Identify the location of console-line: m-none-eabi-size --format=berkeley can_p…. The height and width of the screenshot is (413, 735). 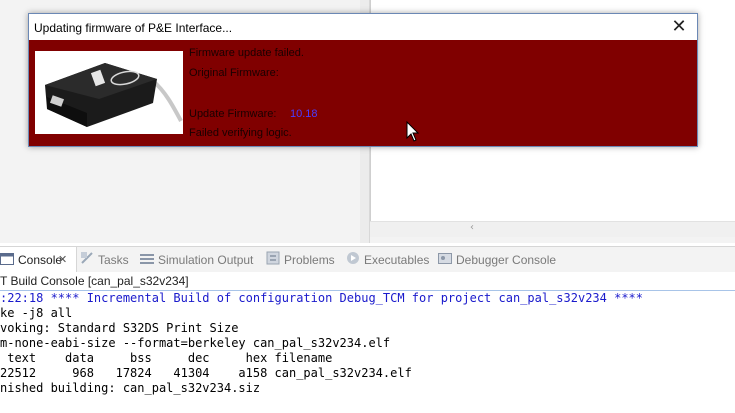
(195, 343).